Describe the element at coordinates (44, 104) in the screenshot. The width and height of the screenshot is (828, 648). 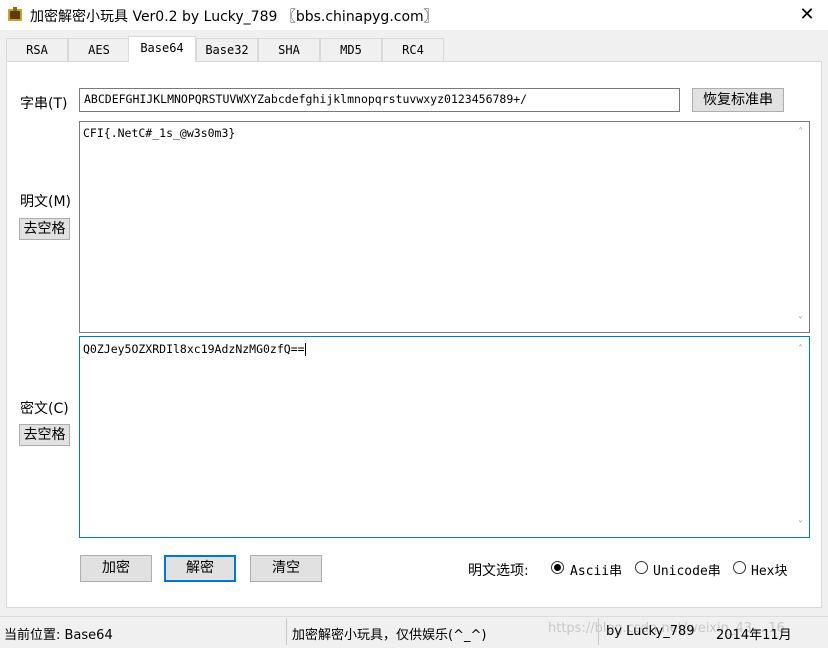
I see `charset-label: 字串(T)` at that location.